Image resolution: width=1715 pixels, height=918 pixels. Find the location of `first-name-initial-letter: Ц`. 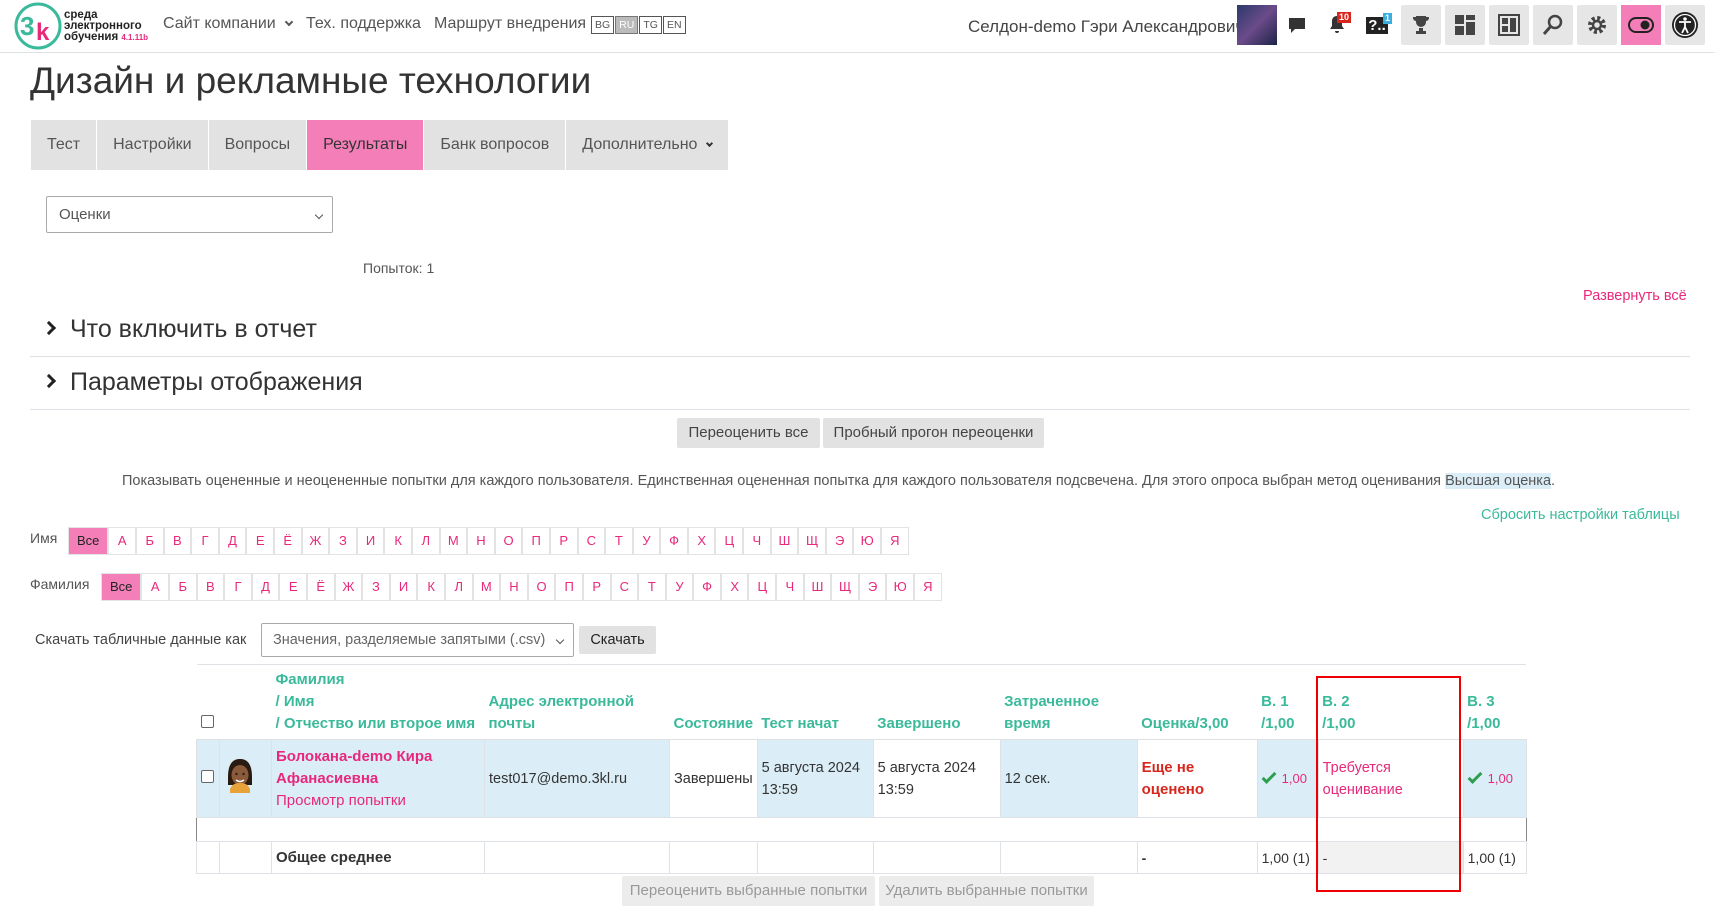

first-name-initial-letter: Ц is located at coordinates (729, 541).